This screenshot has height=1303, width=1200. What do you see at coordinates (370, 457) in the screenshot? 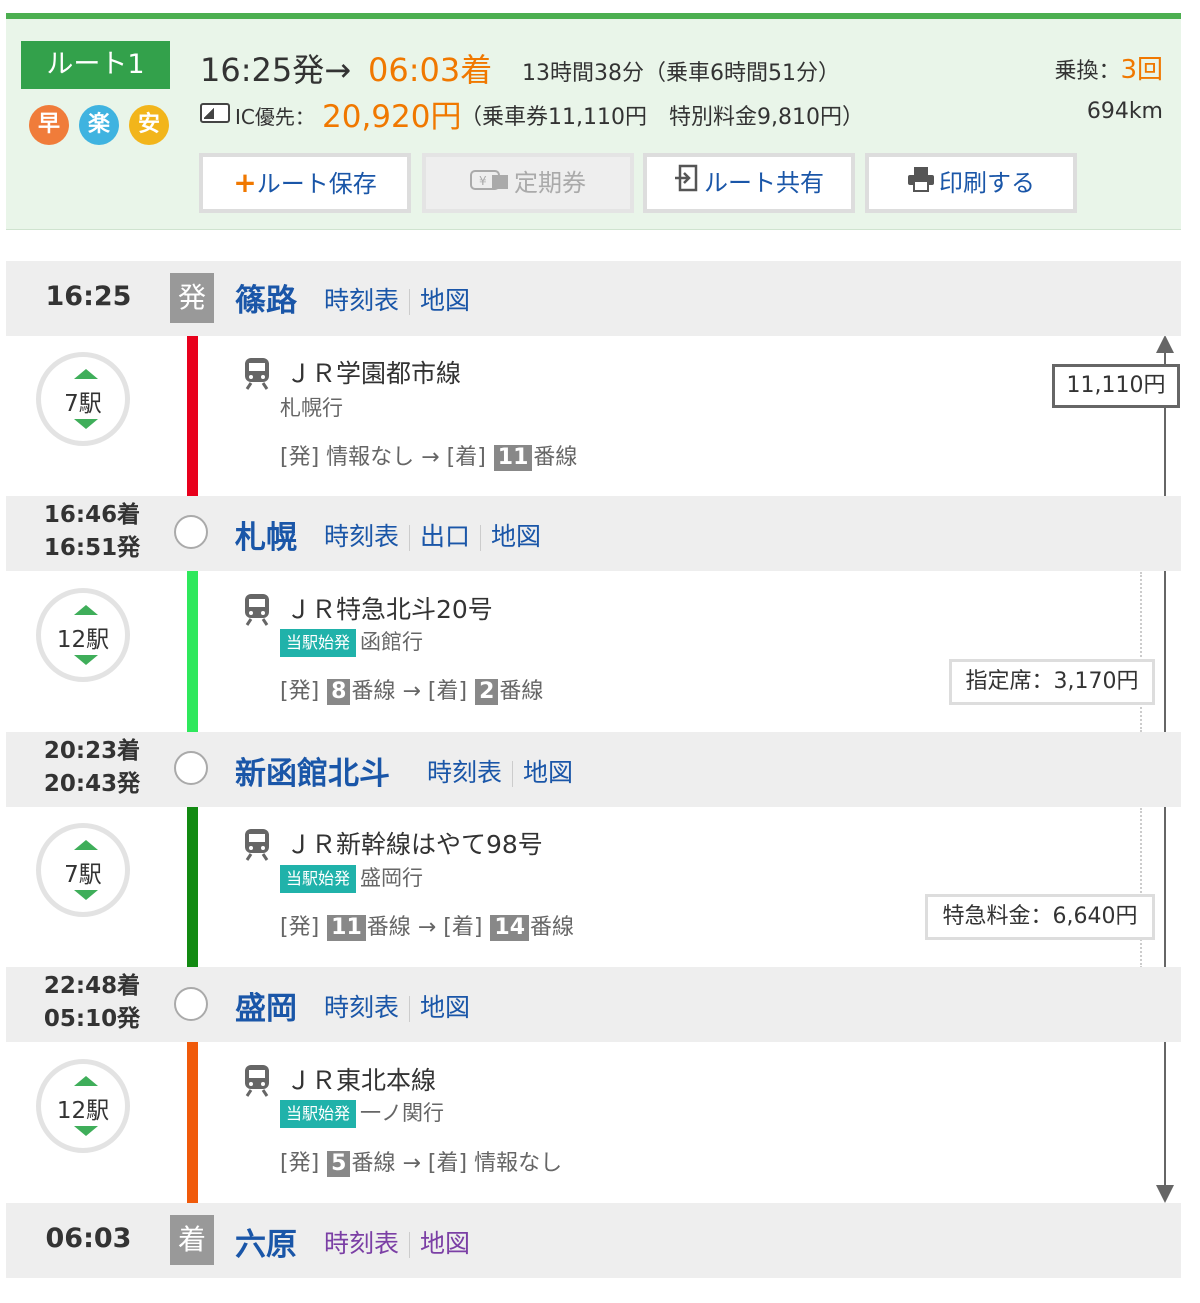
I see `track-dep-text: 情報なし` at bounding box center [370, 457].